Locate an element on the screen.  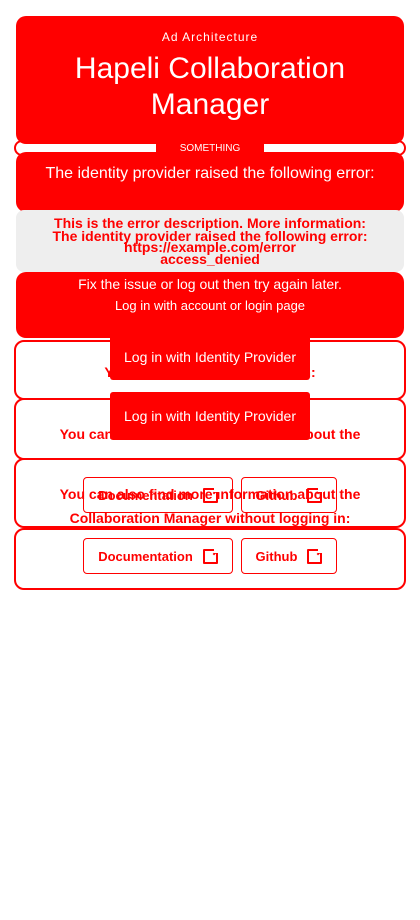
page-title: Hapeli Collaboration is located at coordinates (210, 68).